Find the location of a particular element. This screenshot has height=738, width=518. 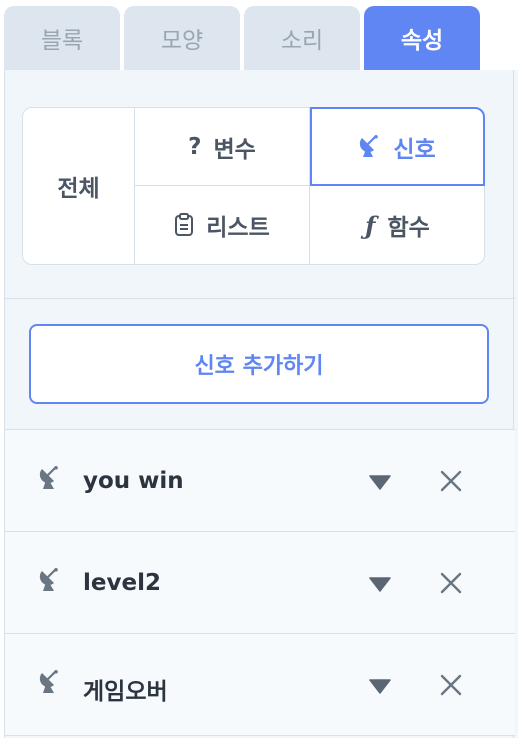

filter-list-button: 리스트 is located at coordinates (222, 225).